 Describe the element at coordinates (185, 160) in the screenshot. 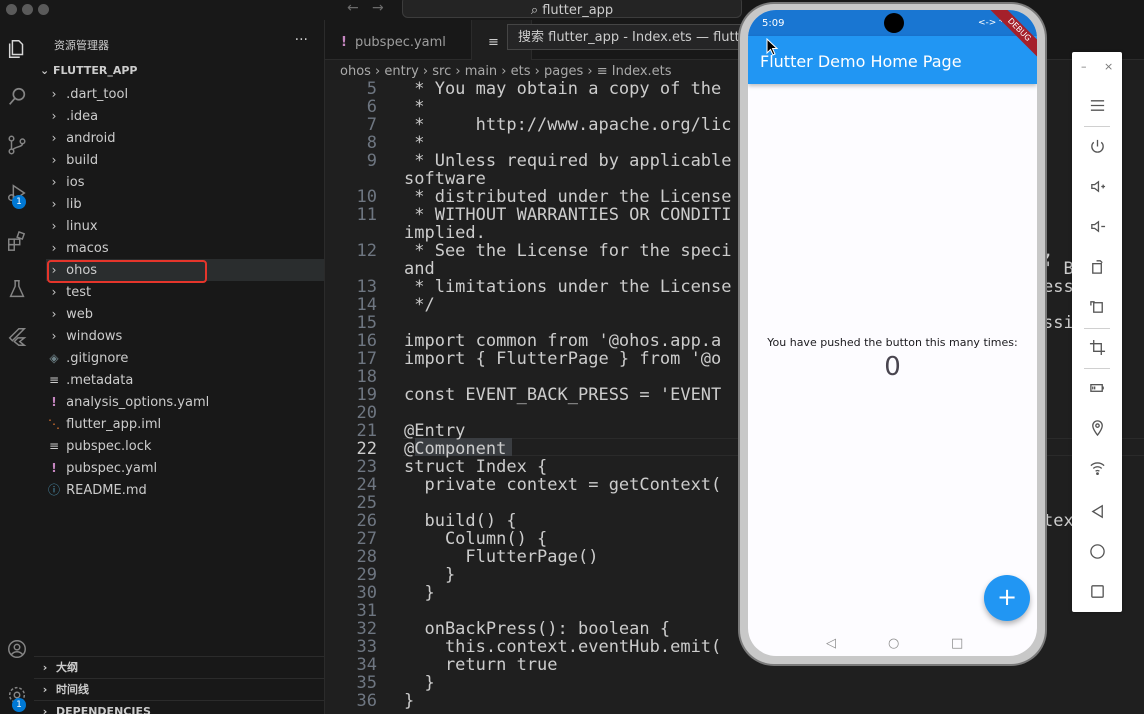

I see `tree-item-build: › build` at that location.